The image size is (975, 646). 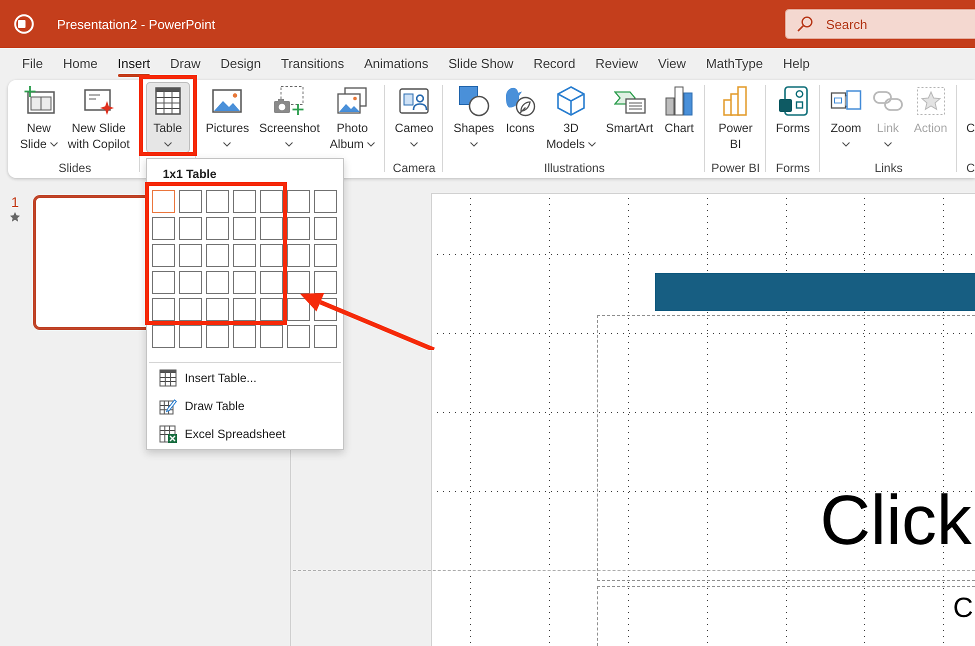 What do you see at coordinates (312, 63) in the screenshot?
I see `ribbon-tab: Transitions` at bounding box center [312, 63].